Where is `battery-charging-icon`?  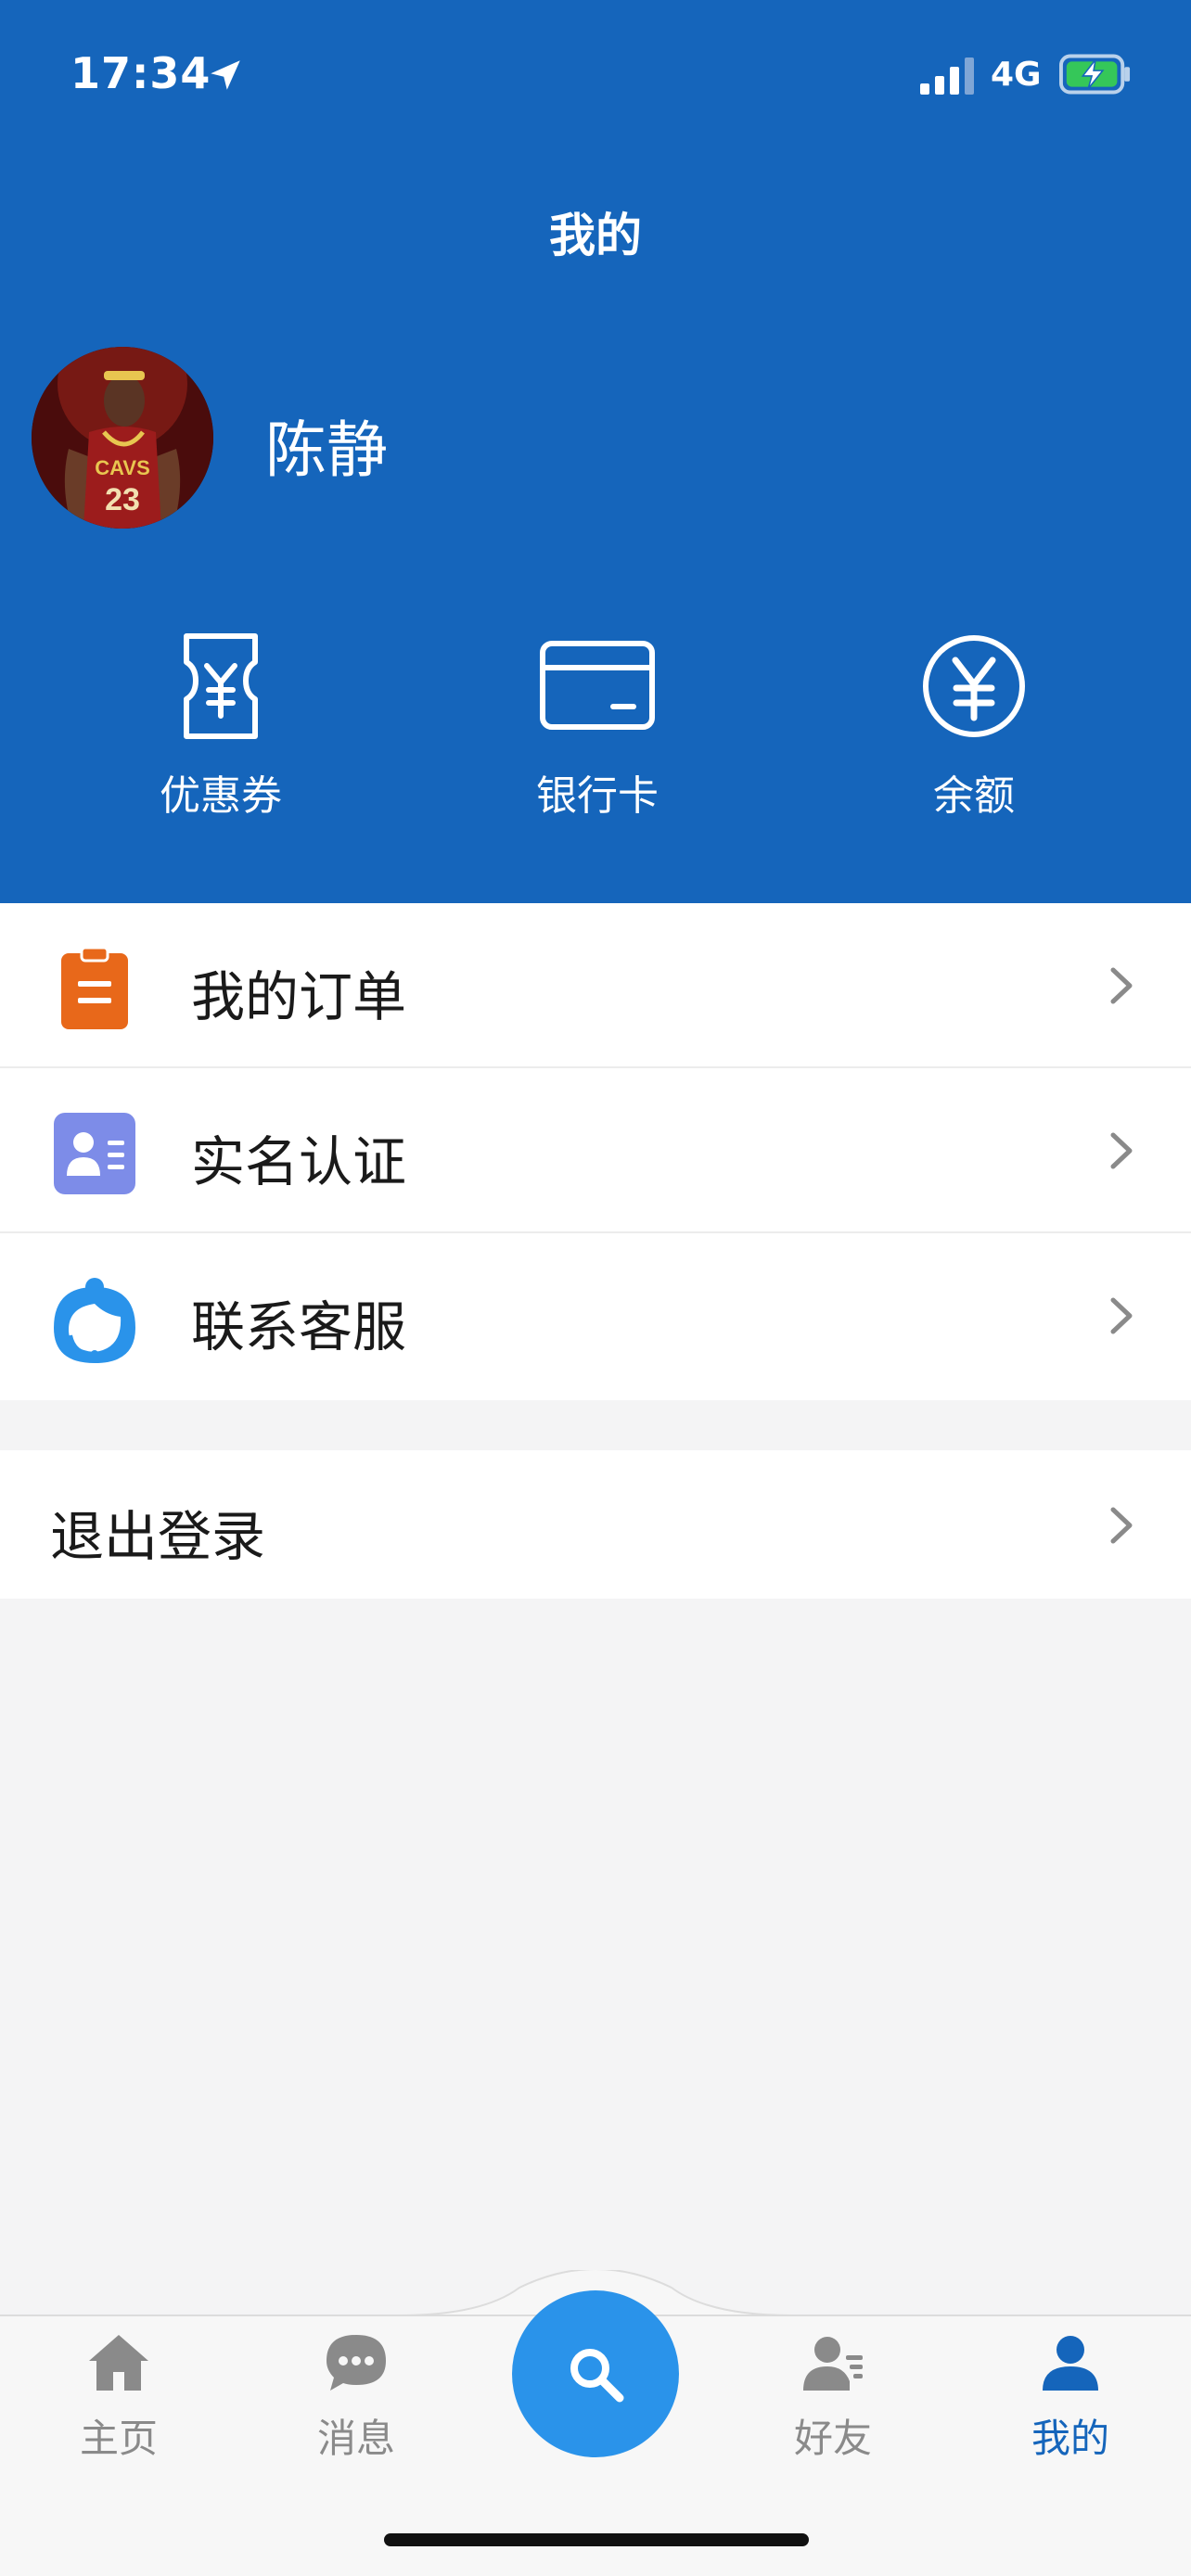
battery-charging-icon is located at coordinates (1095, 74).